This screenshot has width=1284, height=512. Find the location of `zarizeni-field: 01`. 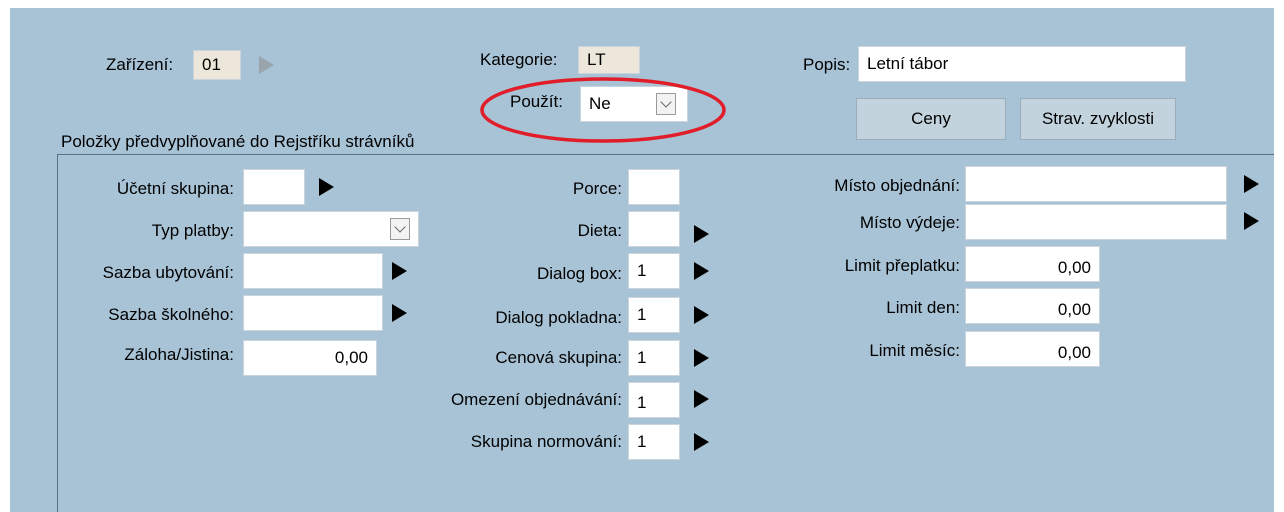

zarizeni-field: 01 is located at coordinates (217, 65).